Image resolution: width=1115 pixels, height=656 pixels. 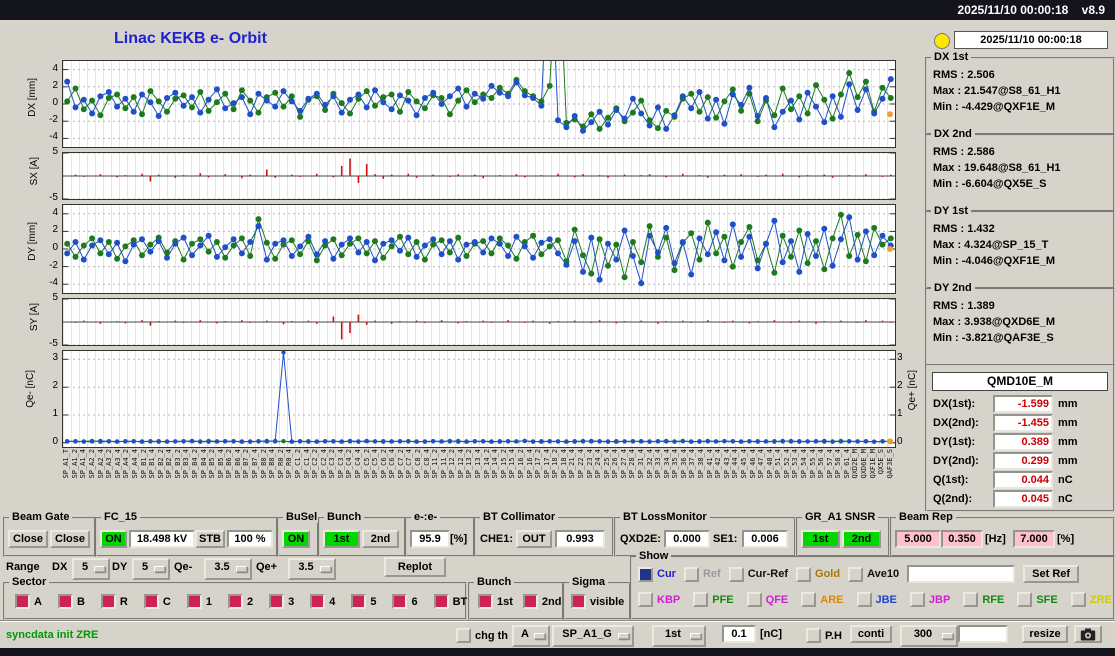 I want to click on region-option-item: SFE, so click(x=1037, y=599).